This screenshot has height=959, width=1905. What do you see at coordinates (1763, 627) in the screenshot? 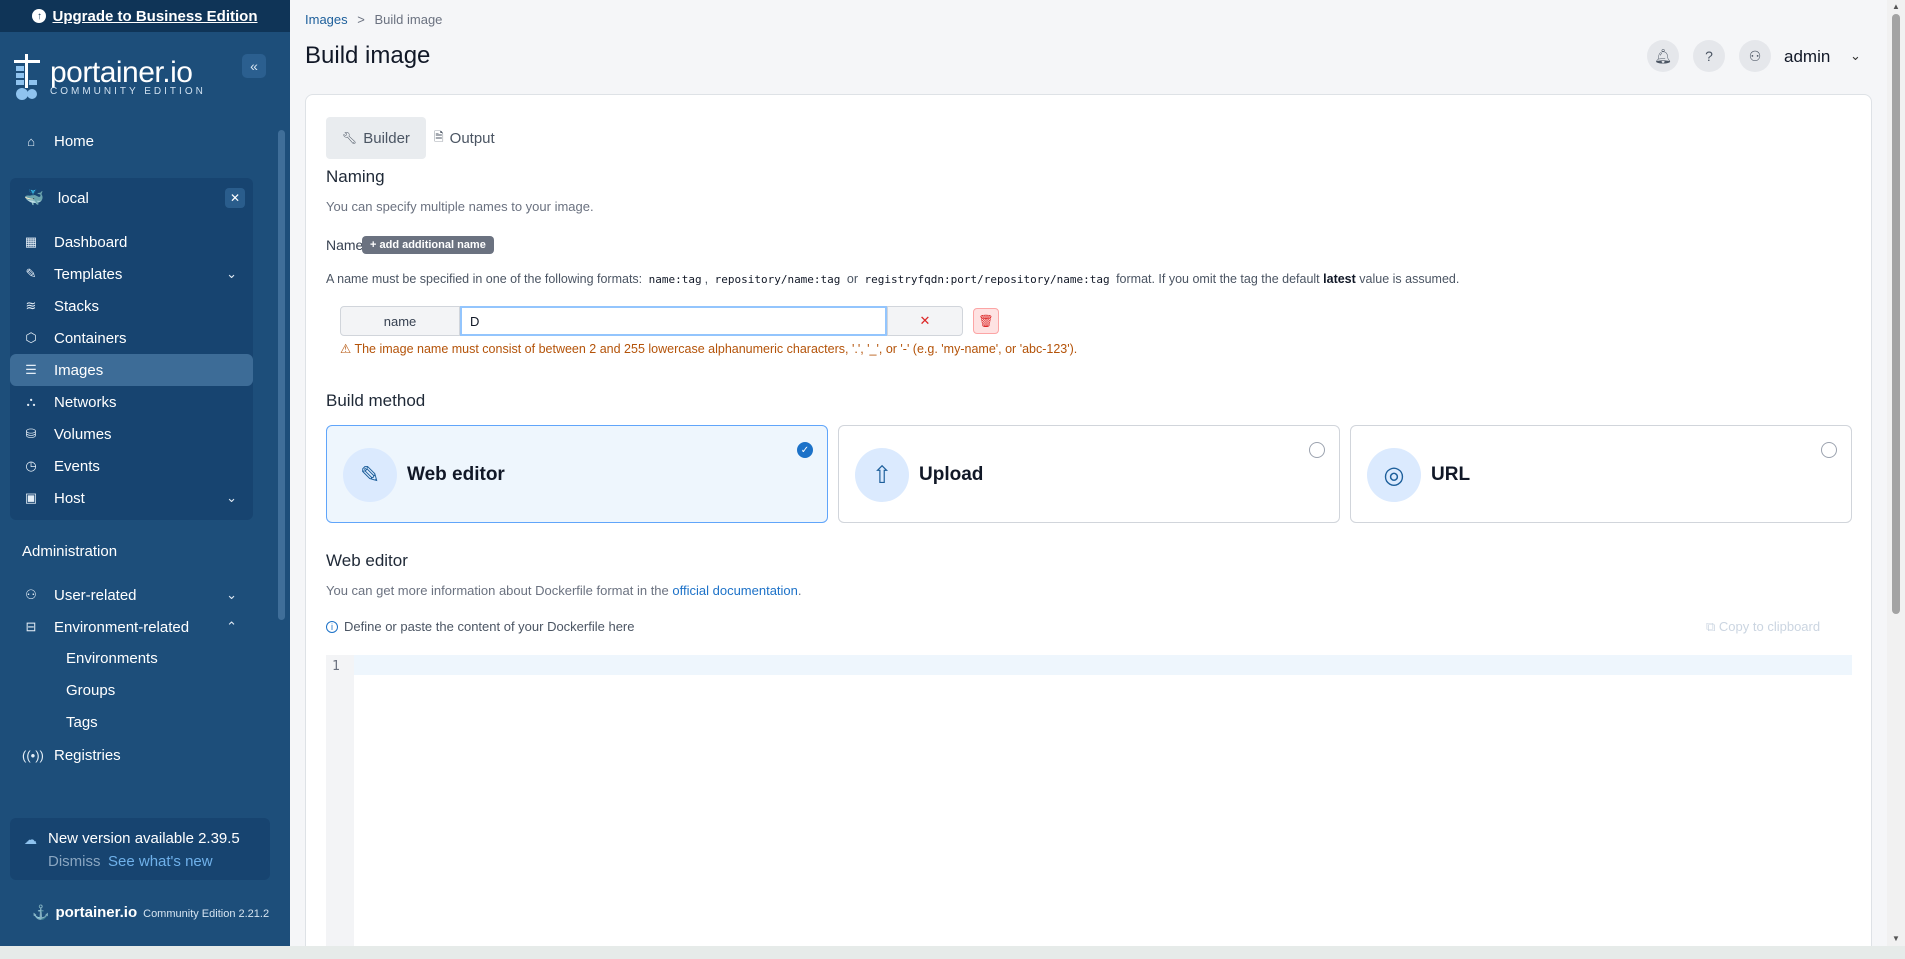
I see `copy-to-clipboard-button: ⧉ Copy to clipboard` at bounding box center [1763, 627].